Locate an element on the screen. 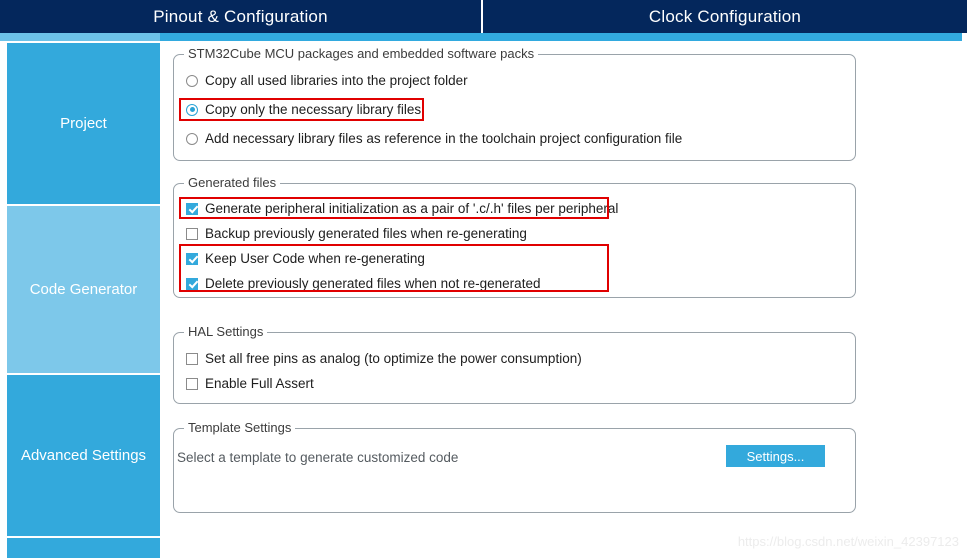  checkbox-keep-user-code: Keep User Code when re-generating is located at coordinates (305, 259).